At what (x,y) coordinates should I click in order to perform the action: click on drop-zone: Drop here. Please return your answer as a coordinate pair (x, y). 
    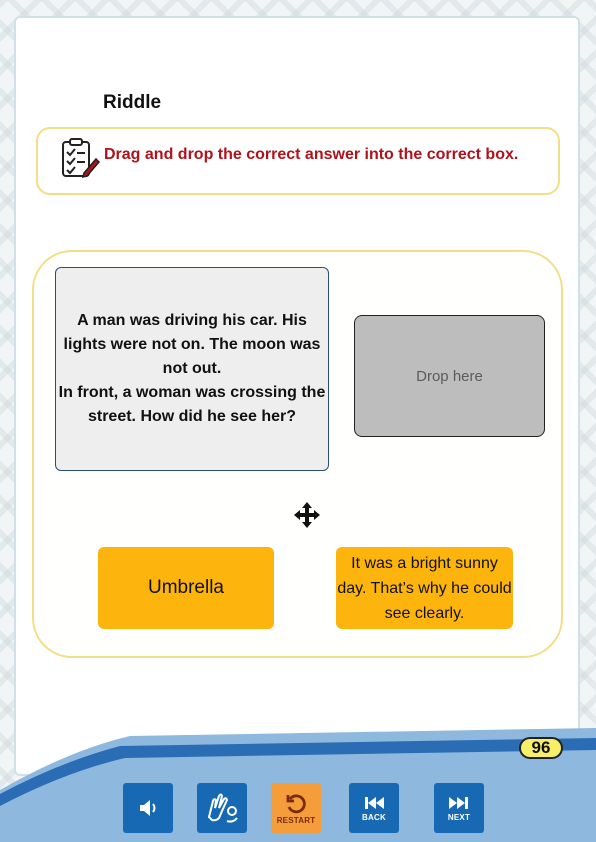
    Looking at the image, I should click on (449, 376).